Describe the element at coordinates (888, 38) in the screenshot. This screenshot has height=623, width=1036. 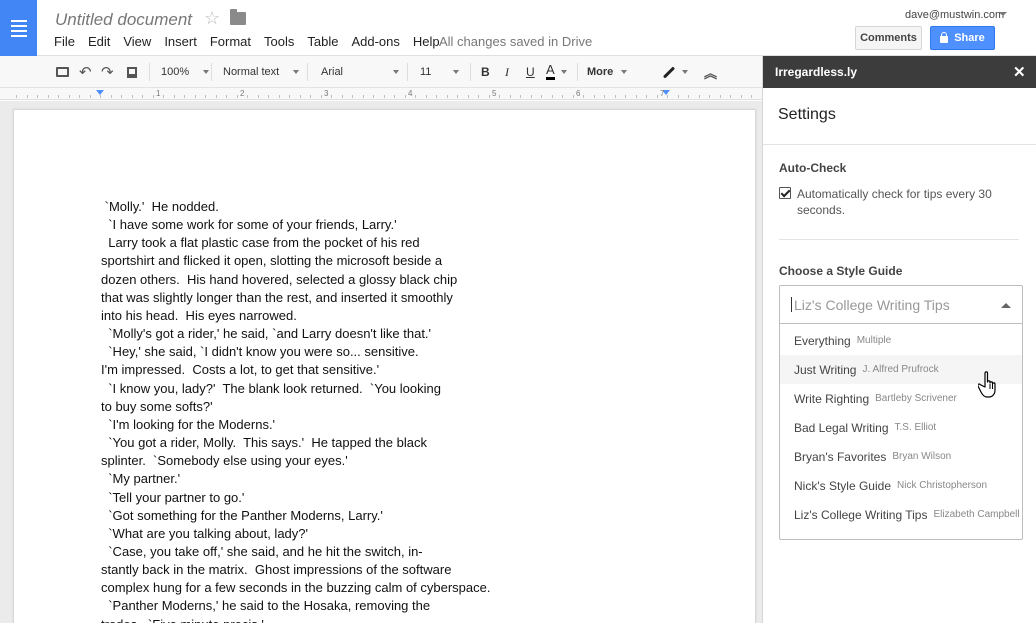
I see `comments-button: Comments` at that location.